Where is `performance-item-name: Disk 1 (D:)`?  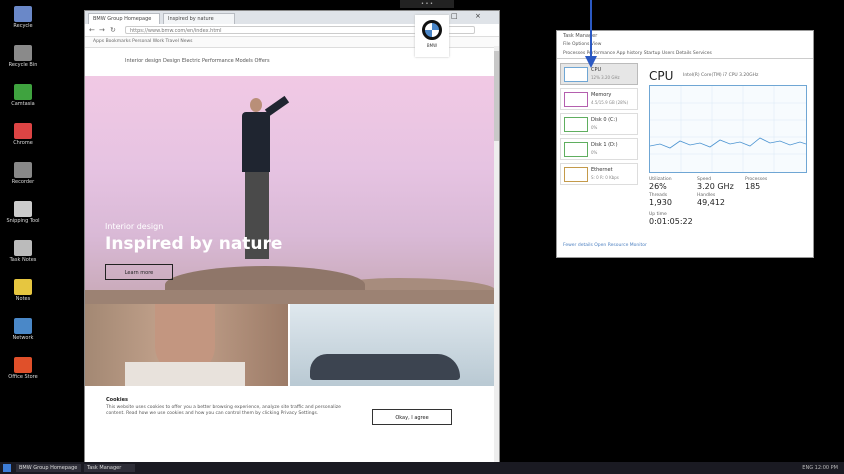
performance-item-name: Disk 1 (D:) is located at coordinates (604, 145).